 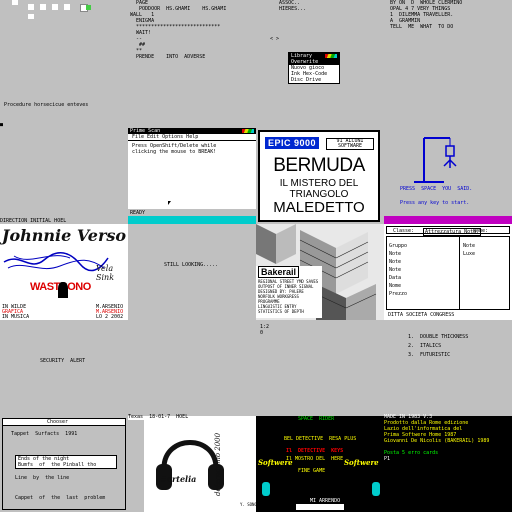 I want to click on form-field-6: Nome, so click(x=395, y=286).